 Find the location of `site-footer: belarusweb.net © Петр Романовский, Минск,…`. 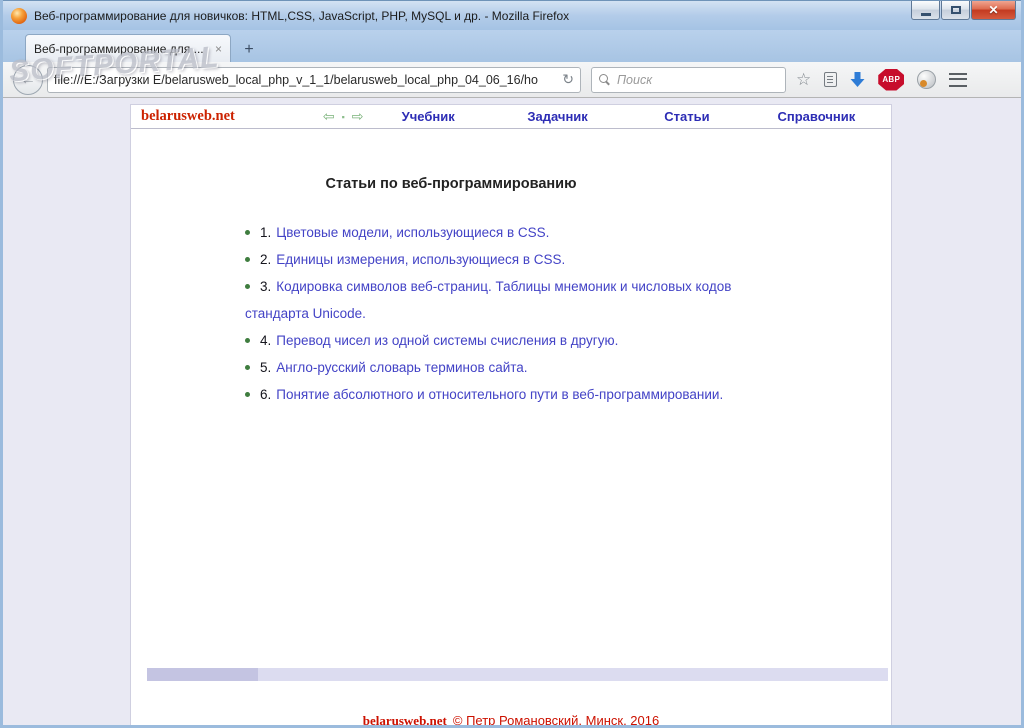

site-footer: belarusweb.net © Петр Романовский, Минск,… is located at coordinates (511, 719).